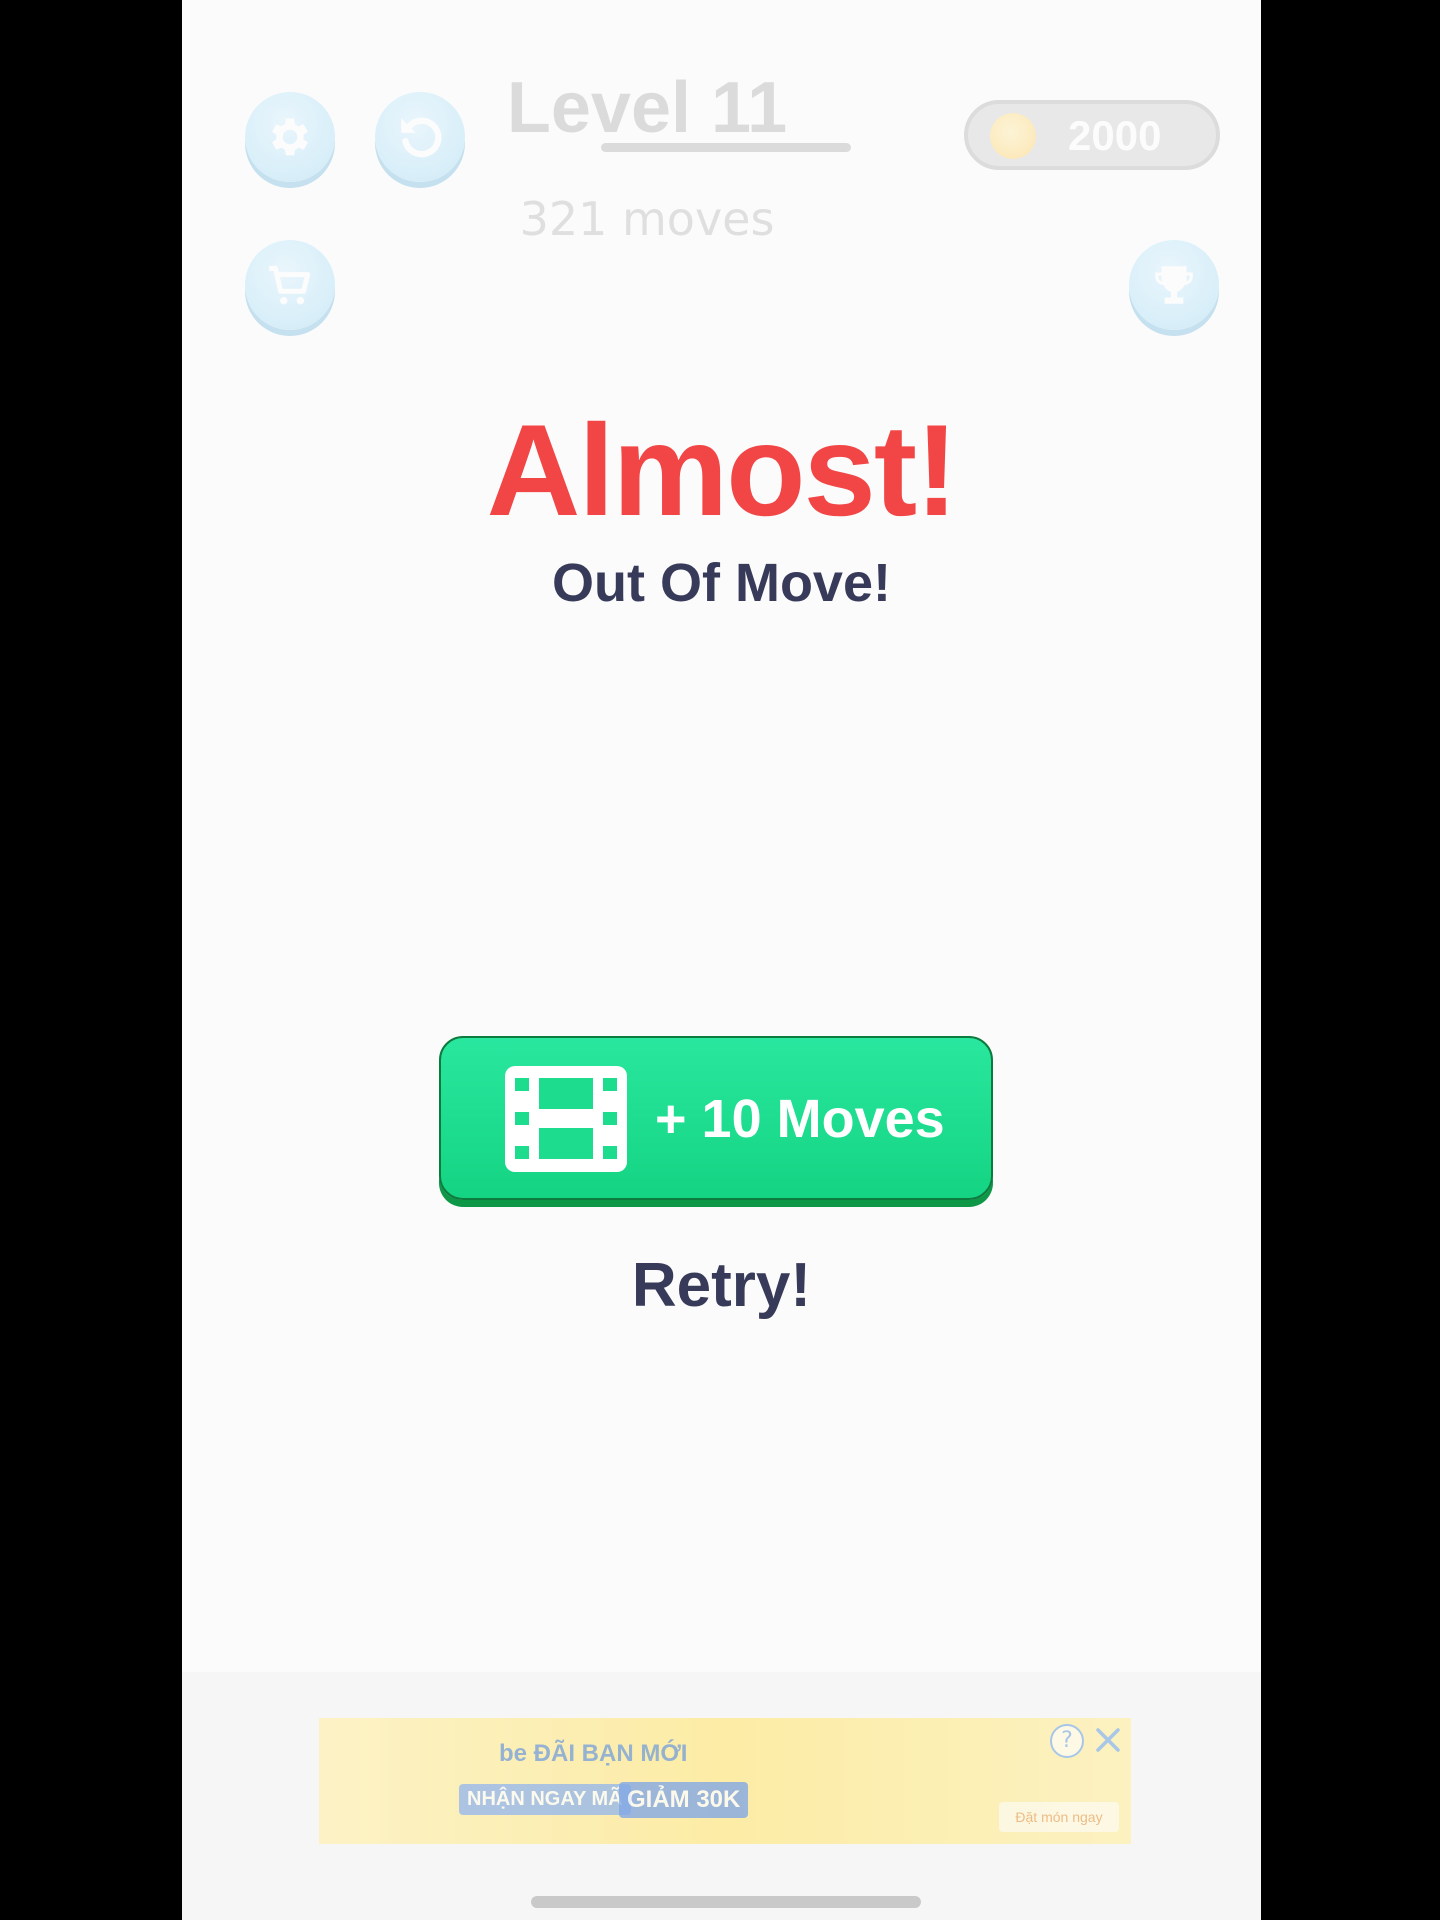 This screenshot has width=1440, height=1920. I want to click on extra-moves-label: + 10 Moves, so click(800, 1119).